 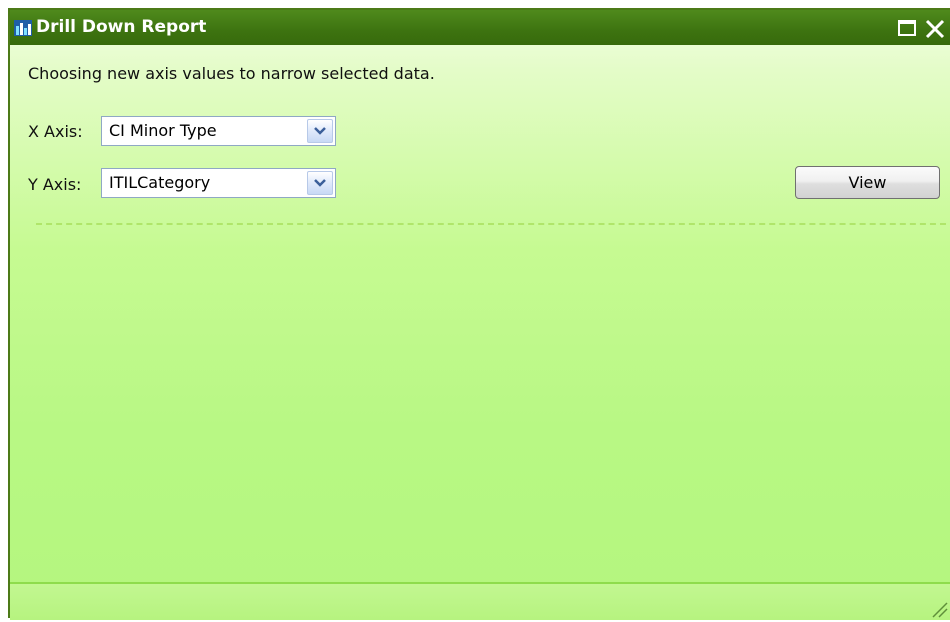 What do you see at coordinates (218, 131) in the screenshot?
I see `x-axis-select: CI Minor Type` at bounding box center [218, 131].